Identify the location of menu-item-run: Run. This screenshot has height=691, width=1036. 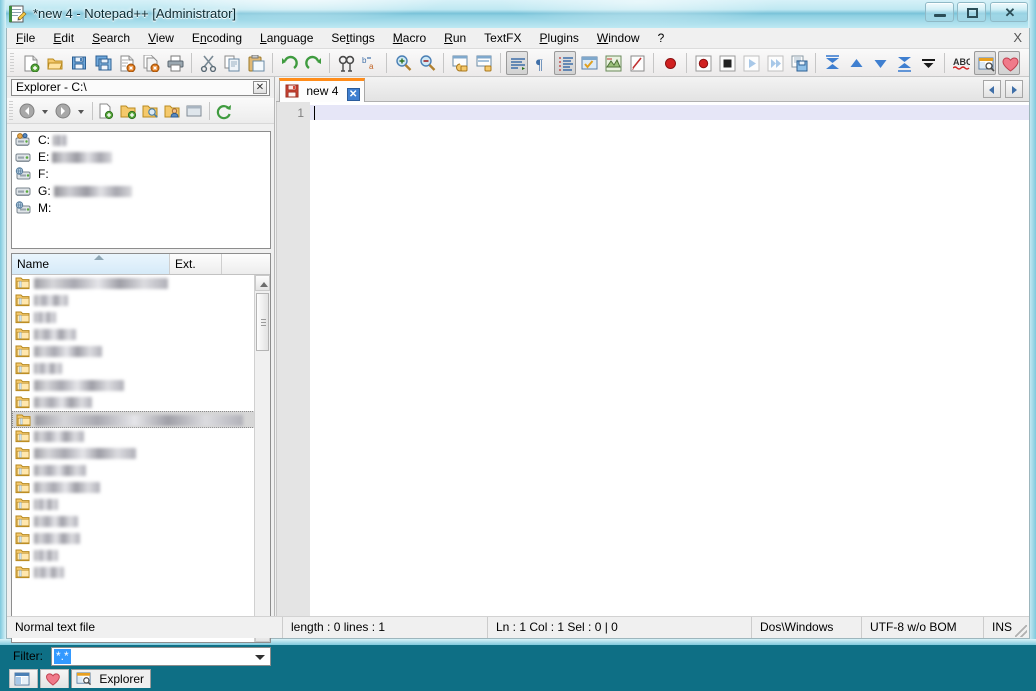
(455, 38).